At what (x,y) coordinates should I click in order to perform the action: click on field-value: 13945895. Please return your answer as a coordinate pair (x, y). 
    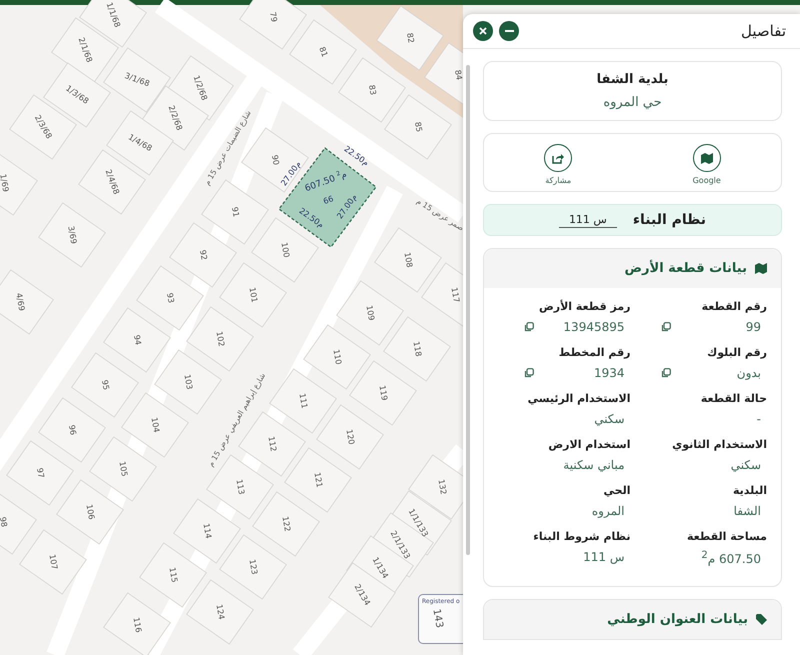
    Looking at the image, I should click on (593, 327).